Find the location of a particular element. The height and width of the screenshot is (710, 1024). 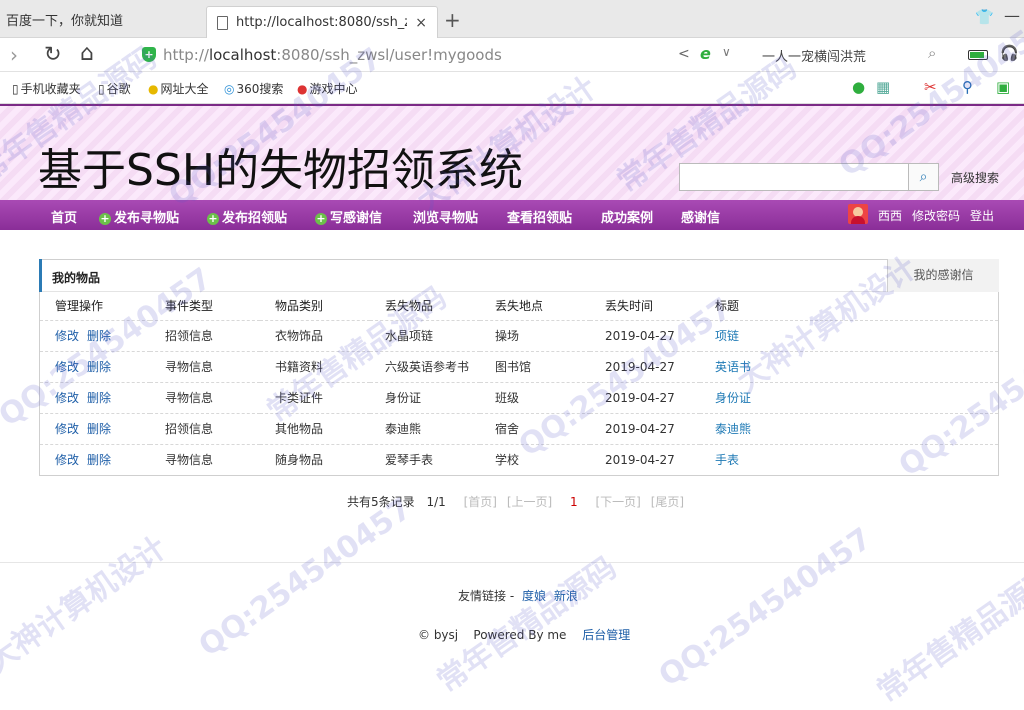

watermark: QQ:254540457 is located at coordinates (765, 607).